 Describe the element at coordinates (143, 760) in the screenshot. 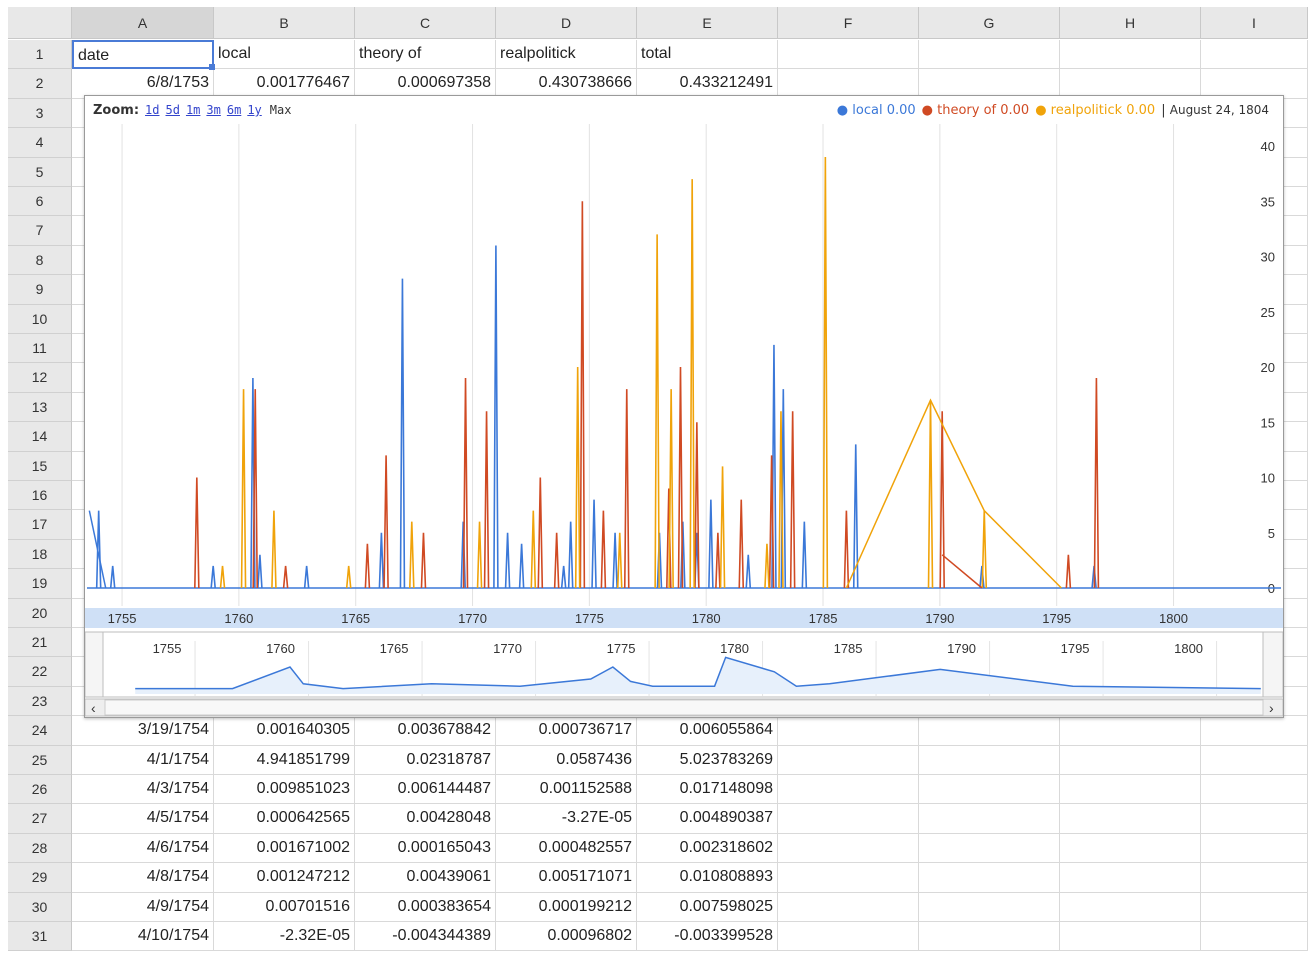

I see `cell-a25: 4/1/1754` at that location.